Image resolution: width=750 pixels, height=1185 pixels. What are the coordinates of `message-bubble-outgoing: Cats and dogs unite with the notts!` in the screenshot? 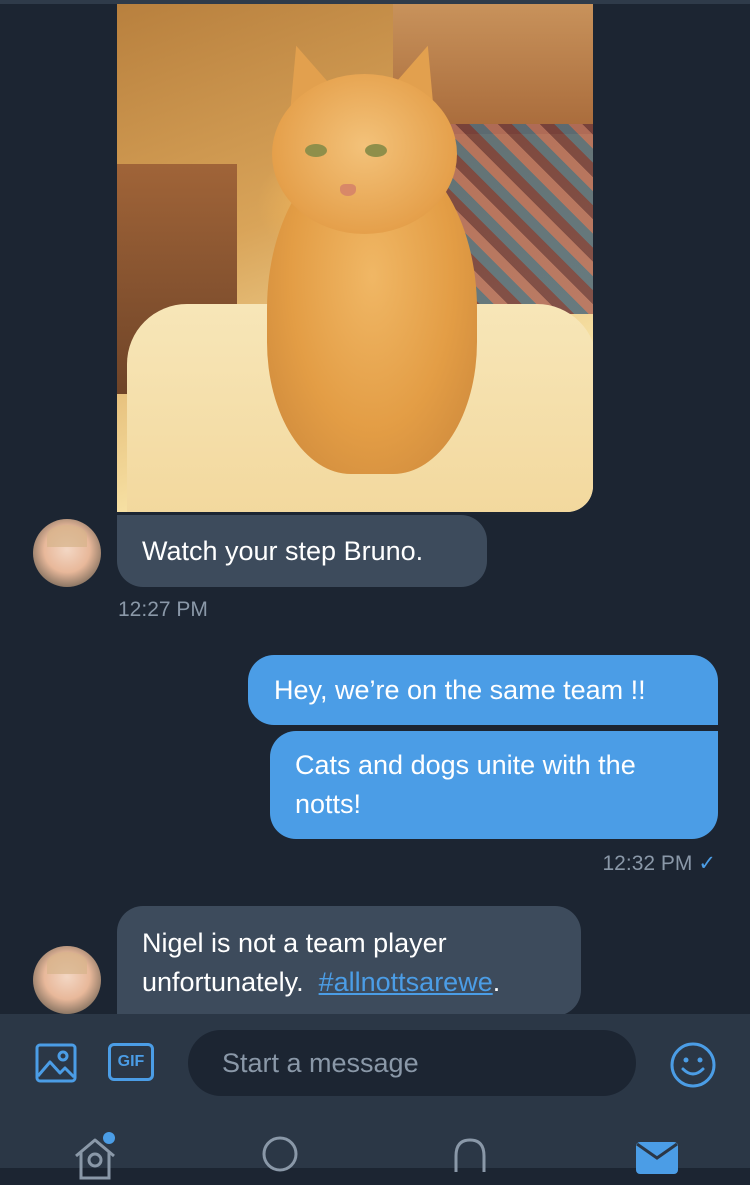 It's located at (494, 785).